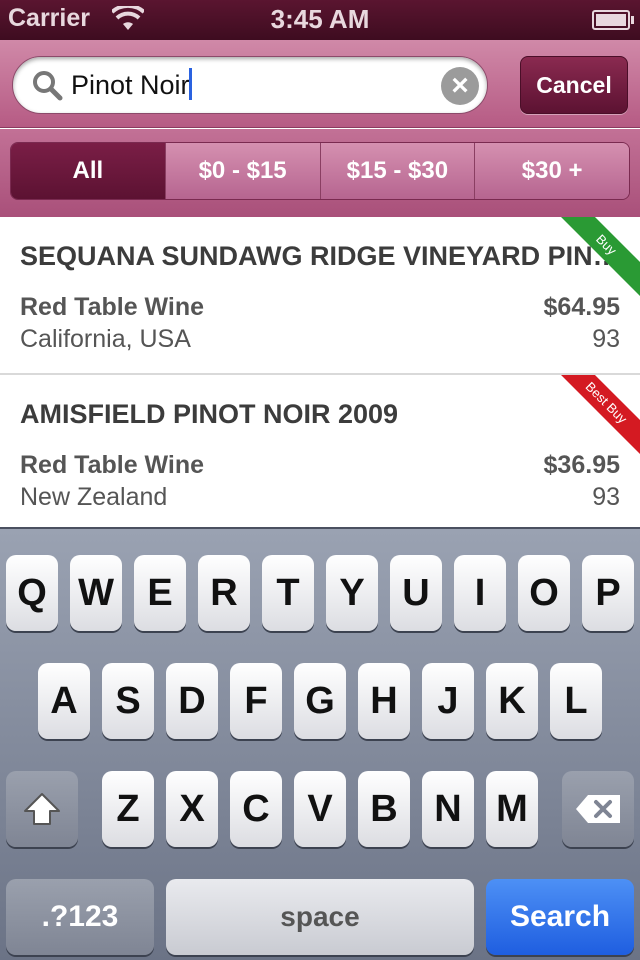  Describe the element at coordinates (397, 171) in the screenshot. I see `filter-15-30: $15 - $30` at that location.